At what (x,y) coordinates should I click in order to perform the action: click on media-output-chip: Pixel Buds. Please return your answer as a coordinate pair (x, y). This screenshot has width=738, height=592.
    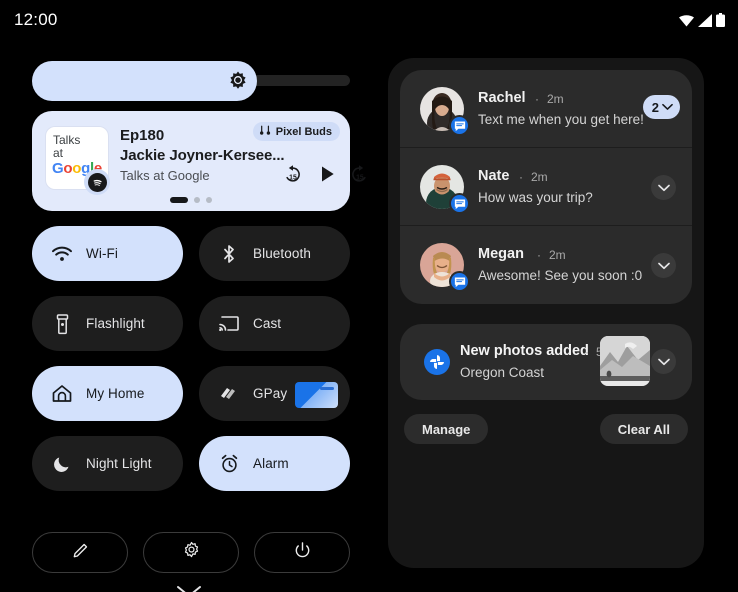
    Looking at the image, I should click on (296, 131).